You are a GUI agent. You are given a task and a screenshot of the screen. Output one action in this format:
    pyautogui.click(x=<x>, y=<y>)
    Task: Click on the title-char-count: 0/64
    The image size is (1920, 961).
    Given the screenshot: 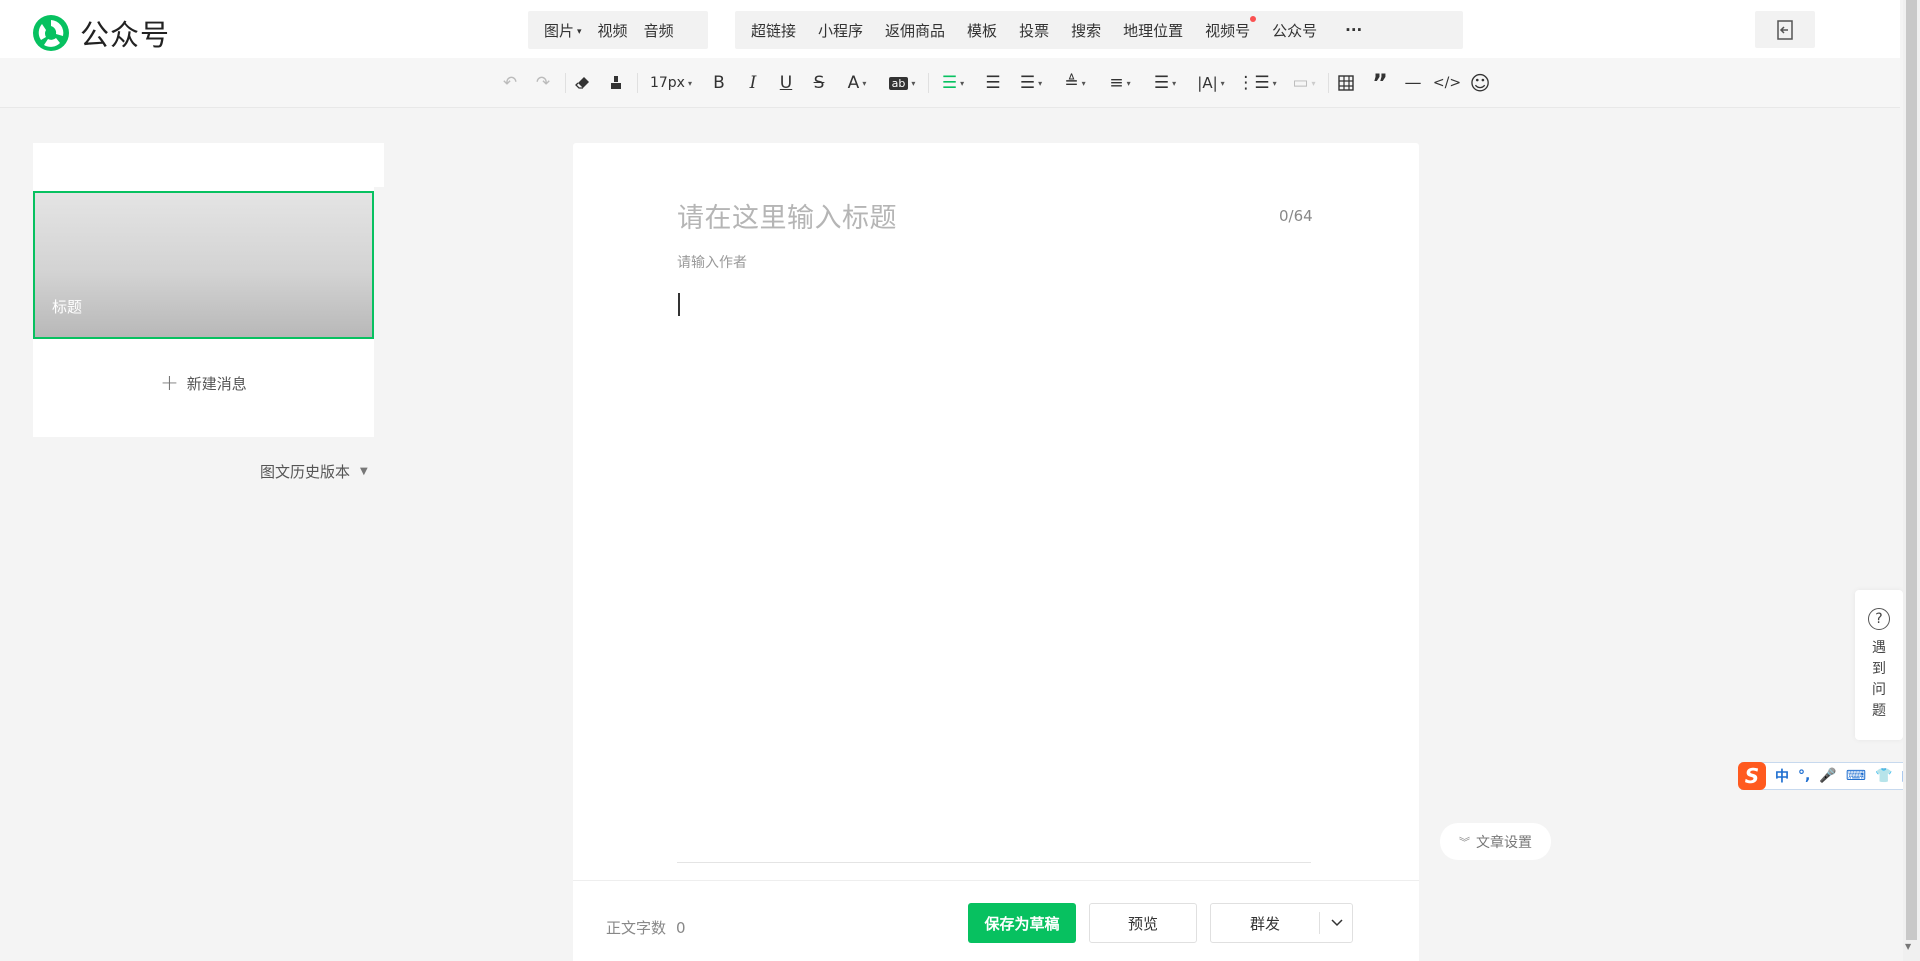 What is the action you would take?
    pyautogui.click(x=1296, y=216)
    